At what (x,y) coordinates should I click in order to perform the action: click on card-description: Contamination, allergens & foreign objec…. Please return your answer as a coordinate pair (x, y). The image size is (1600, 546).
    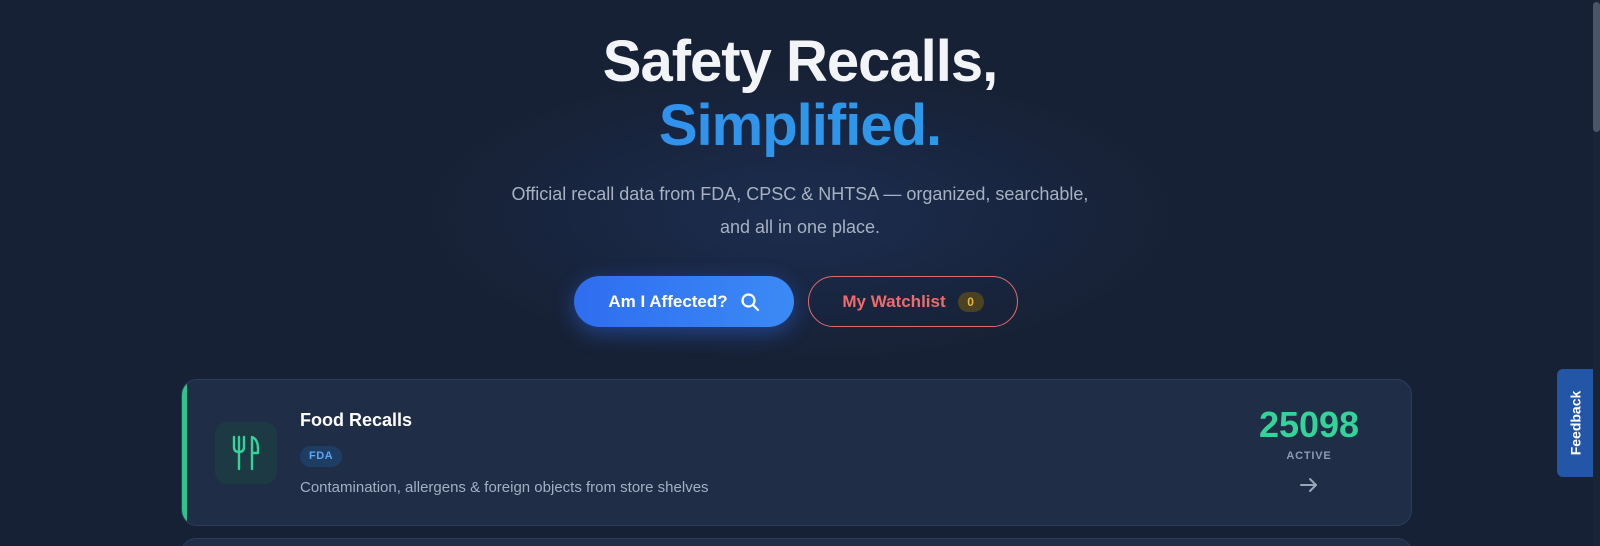
    Looking at the image, I should click on (504, 487).